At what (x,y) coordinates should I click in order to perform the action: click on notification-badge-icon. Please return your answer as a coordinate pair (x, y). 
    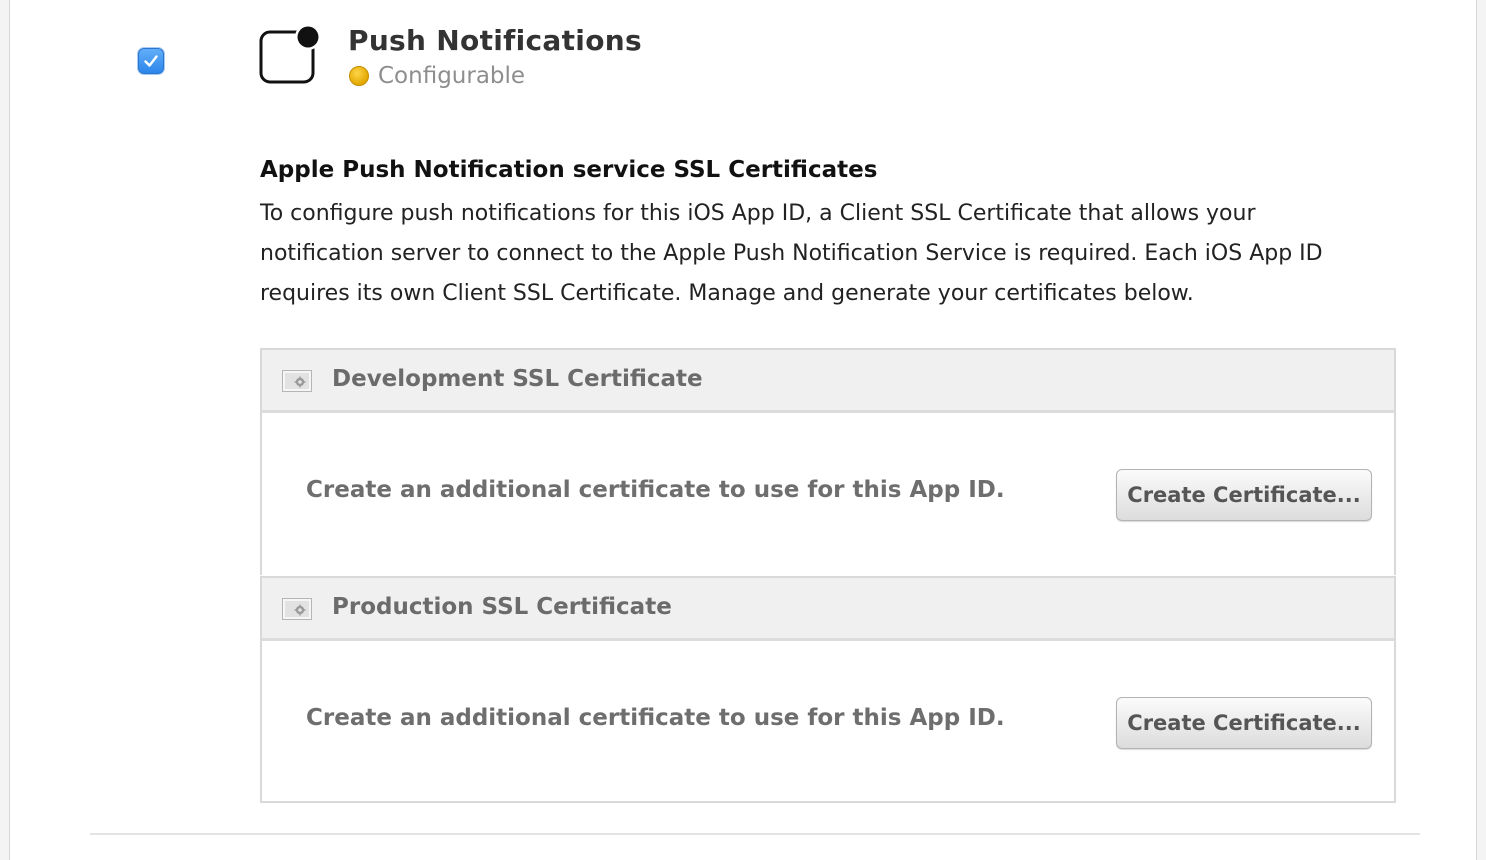
    Looking at the image, I should click on (290, 55).